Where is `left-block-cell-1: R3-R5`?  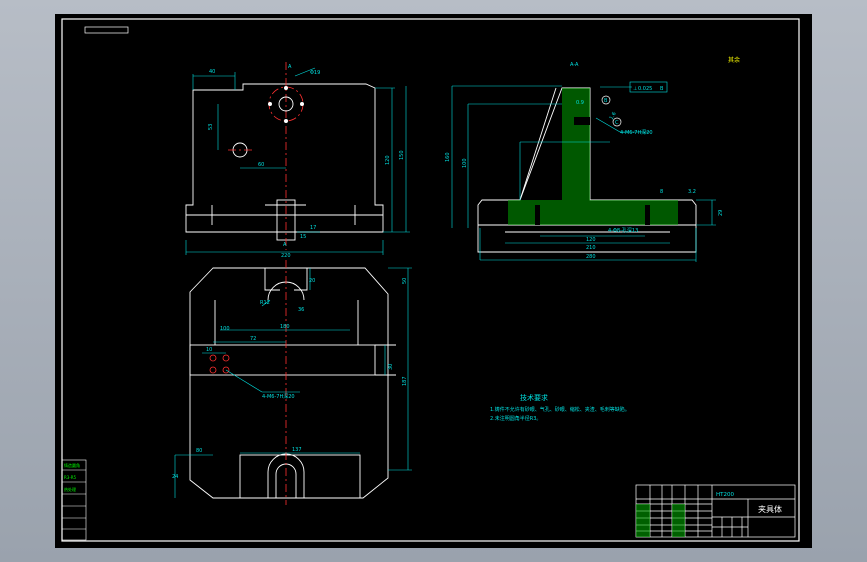
left-block-cell-1: R3-R5 is located at coordinates (70, 477).